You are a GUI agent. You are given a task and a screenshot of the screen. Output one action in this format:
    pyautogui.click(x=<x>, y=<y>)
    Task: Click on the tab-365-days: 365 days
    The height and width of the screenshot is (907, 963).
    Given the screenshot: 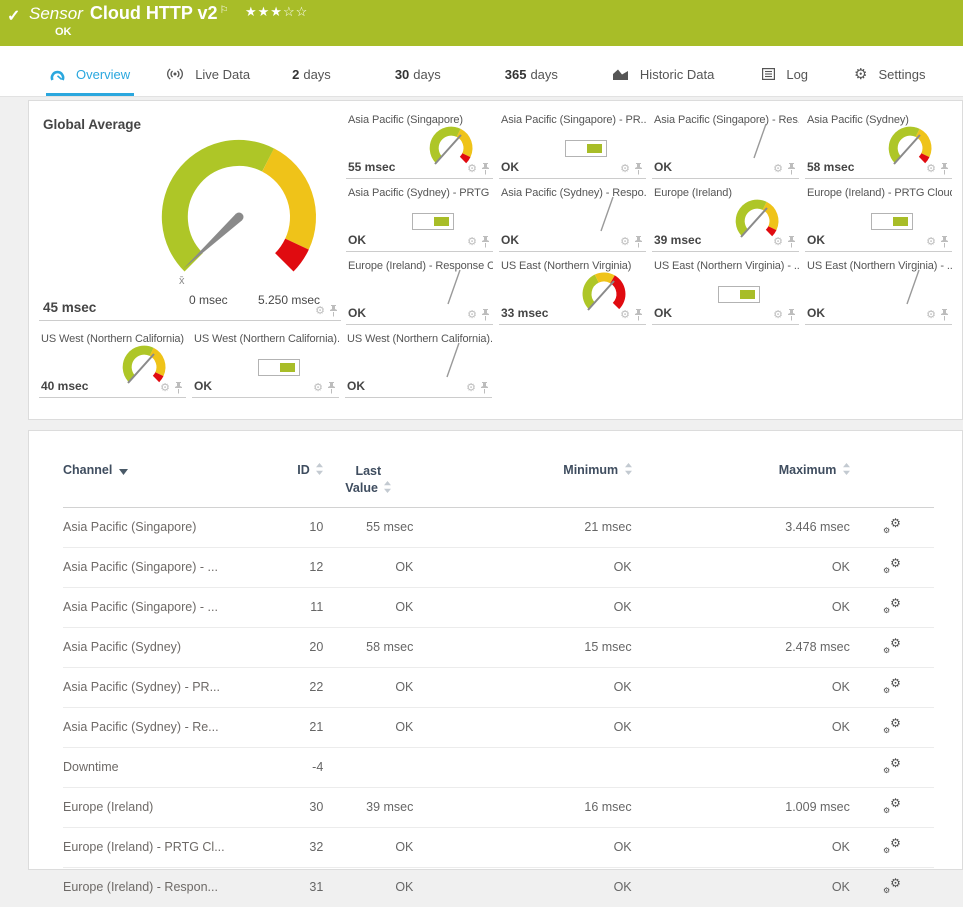 What is the action you would take?
    pyautogui.click(x=531, y=75)
    